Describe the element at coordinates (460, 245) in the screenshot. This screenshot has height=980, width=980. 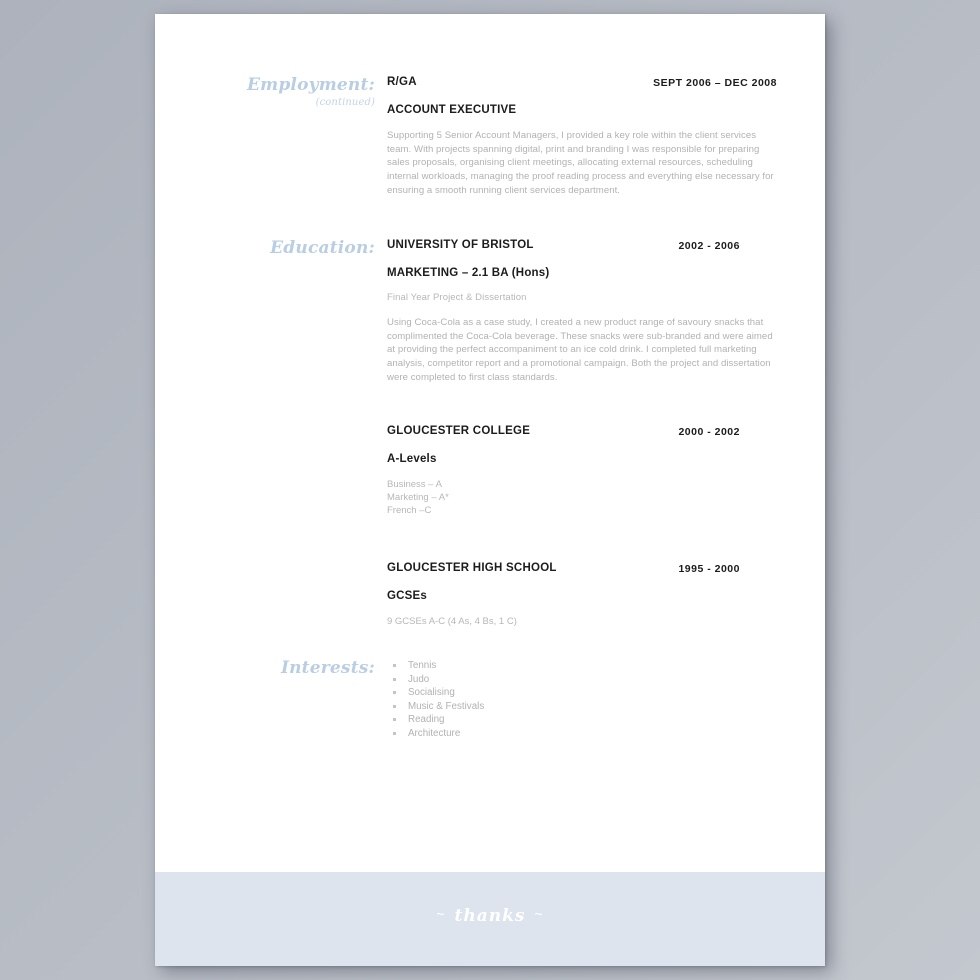
I see `education-organisation: UNIVERSITY OF BRISTOL` at that location.